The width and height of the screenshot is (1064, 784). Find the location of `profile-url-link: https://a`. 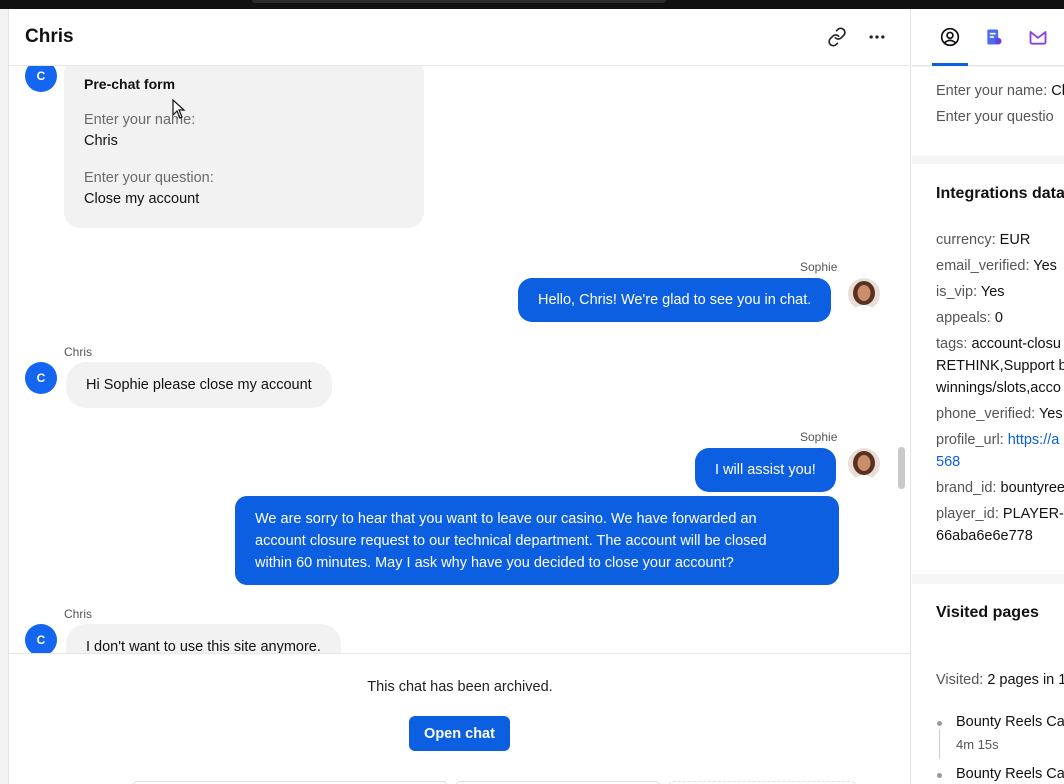

profile-url-link: https://a is located at coordinates (1034, 440).